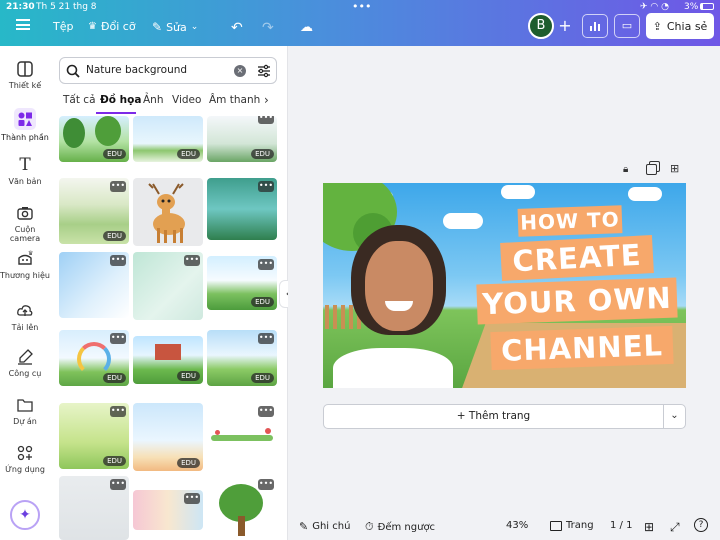 This screenshot has height=540, width=720. What do you see at coordinates (168, 70) in the screenshot?
I see `search-input: Nature background ×` at bounding box center [168, 70].